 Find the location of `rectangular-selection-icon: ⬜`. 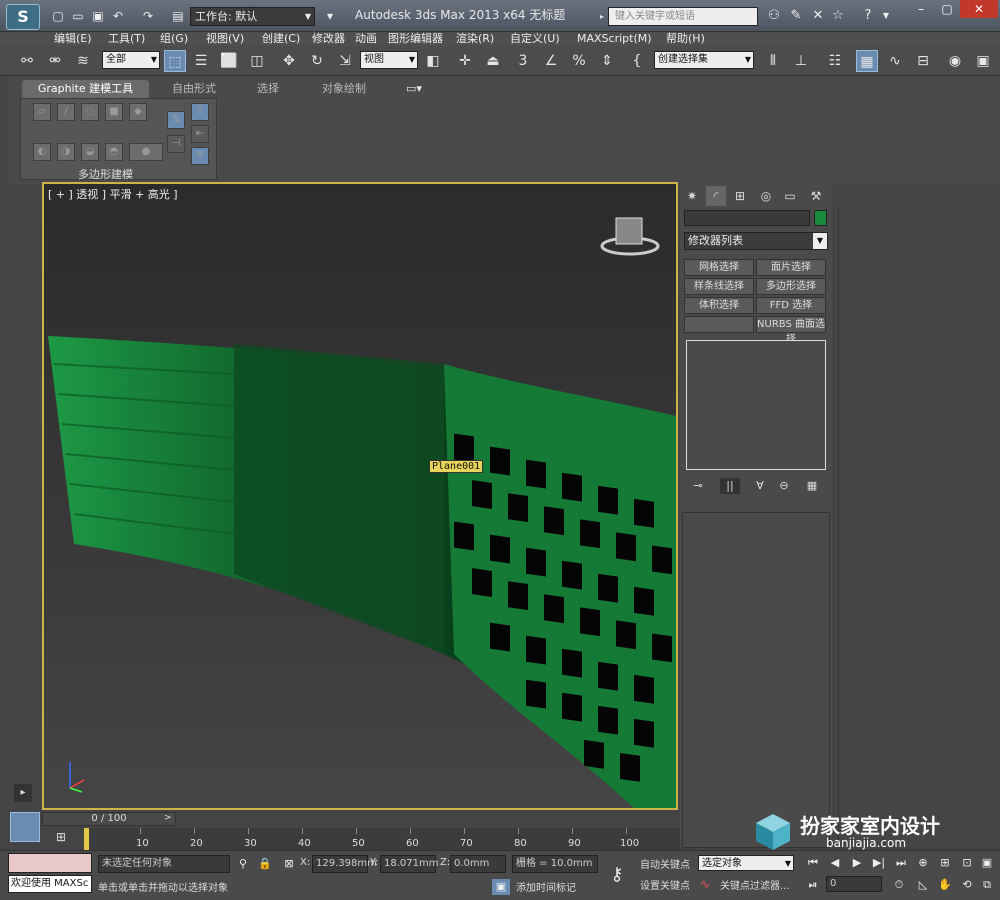

rectangular-selection-icon: ⬜ is located at coordinates (229, 61).